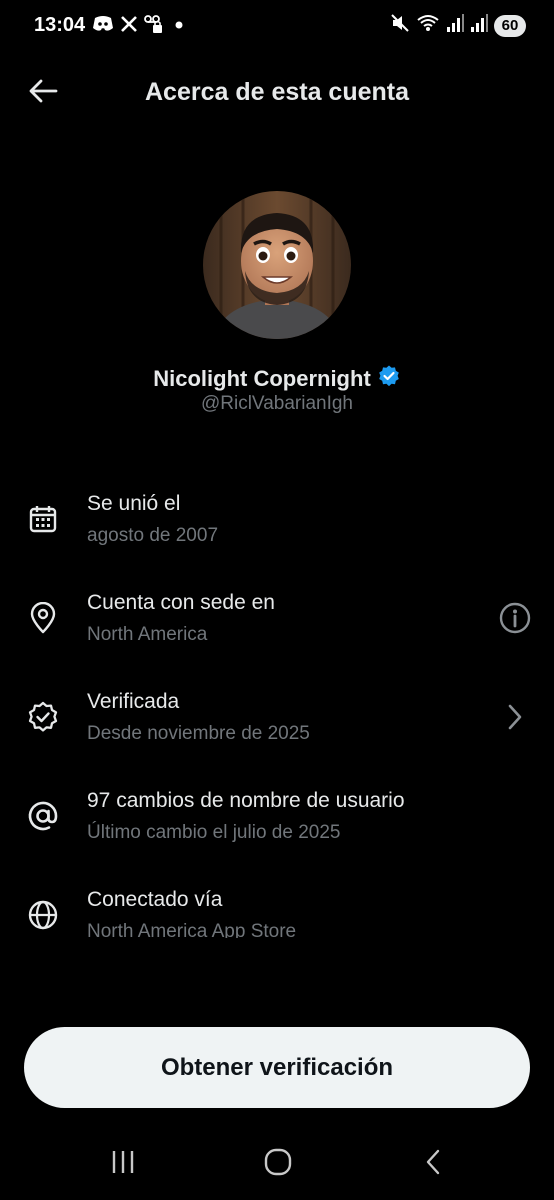 The height and width of the screenshot is (1200, 554). I want to click on verified-since: Desde noviembre de 2025, so click(198, 733).